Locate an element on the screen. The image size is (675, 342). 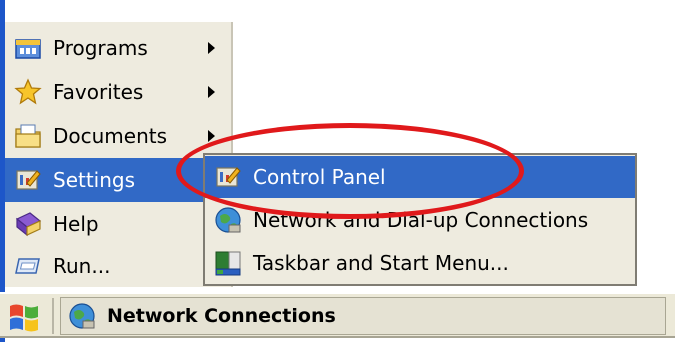
windows-flag-icon is located at coordinates (25, 316).